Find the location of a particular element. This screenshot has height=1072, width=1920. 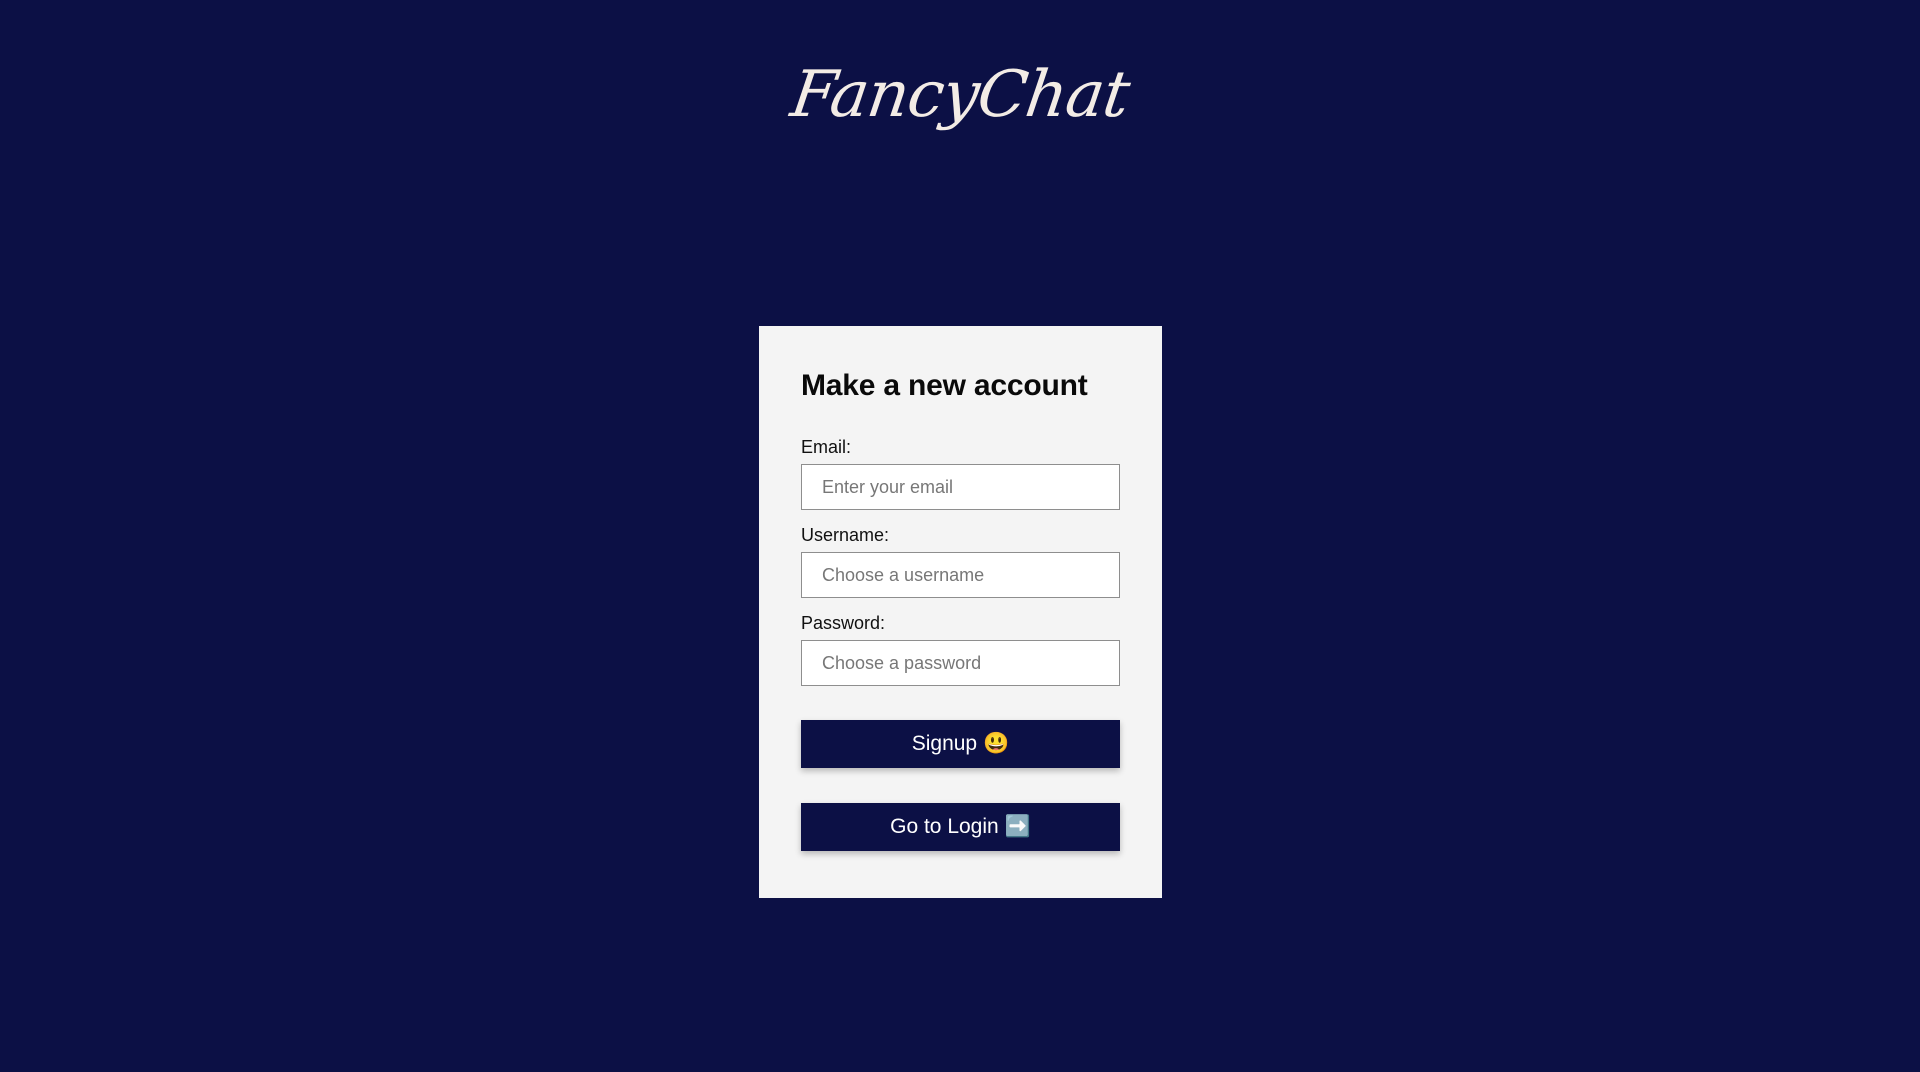

username-field is located at coordinates (960, 575).